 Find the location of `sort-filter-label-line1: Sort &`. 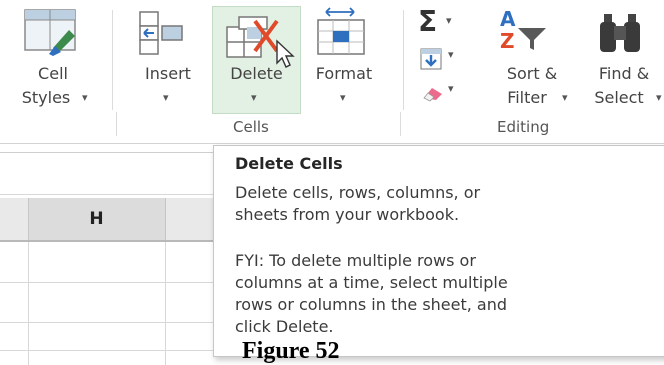

sort-filter-label-line1: Sort & is located at coordinates (532, 73).